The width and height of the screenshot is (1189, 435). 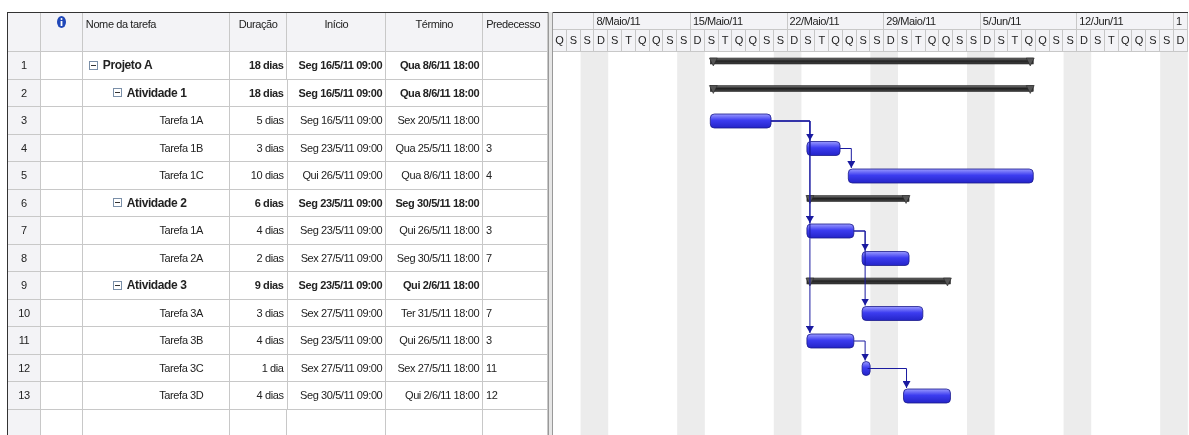 I want to click on predecessor: 11, so click(x=491, y=368).